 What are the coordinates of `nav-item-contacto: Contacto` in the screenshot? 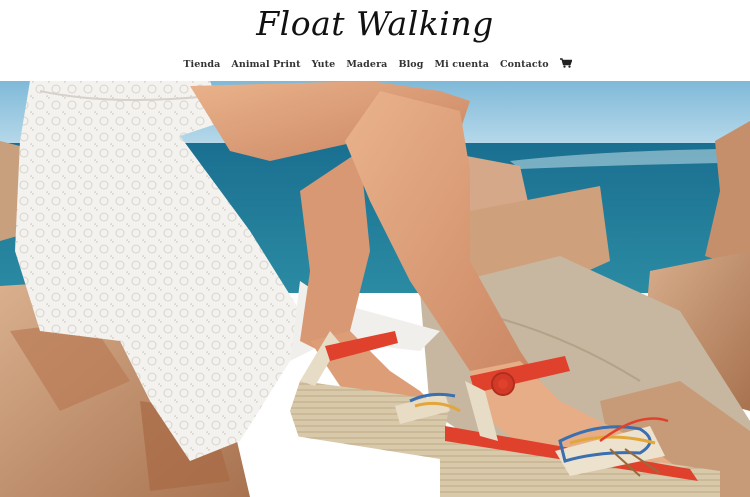 It's located at (524, 64).